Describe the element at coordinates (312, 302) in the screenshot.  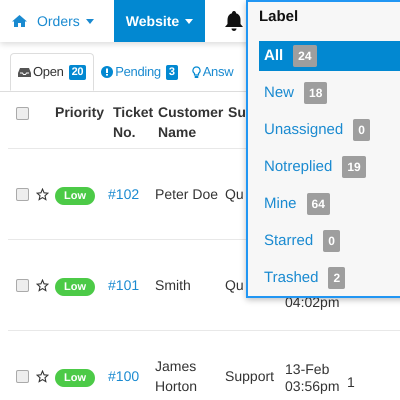
I see `table-cell-text: 04:02pm` at that location.